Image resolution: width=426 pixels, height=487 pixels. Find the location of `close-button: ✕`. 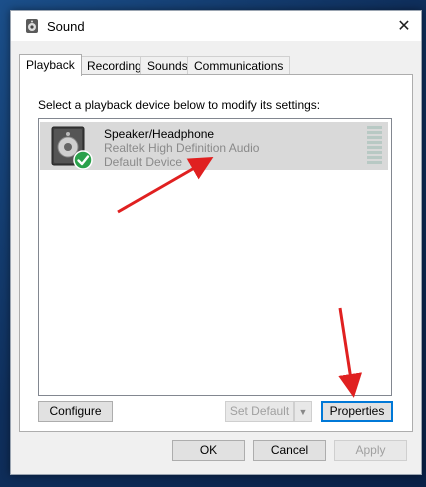

close-button: ✕ is located at coordinates (404, 26).